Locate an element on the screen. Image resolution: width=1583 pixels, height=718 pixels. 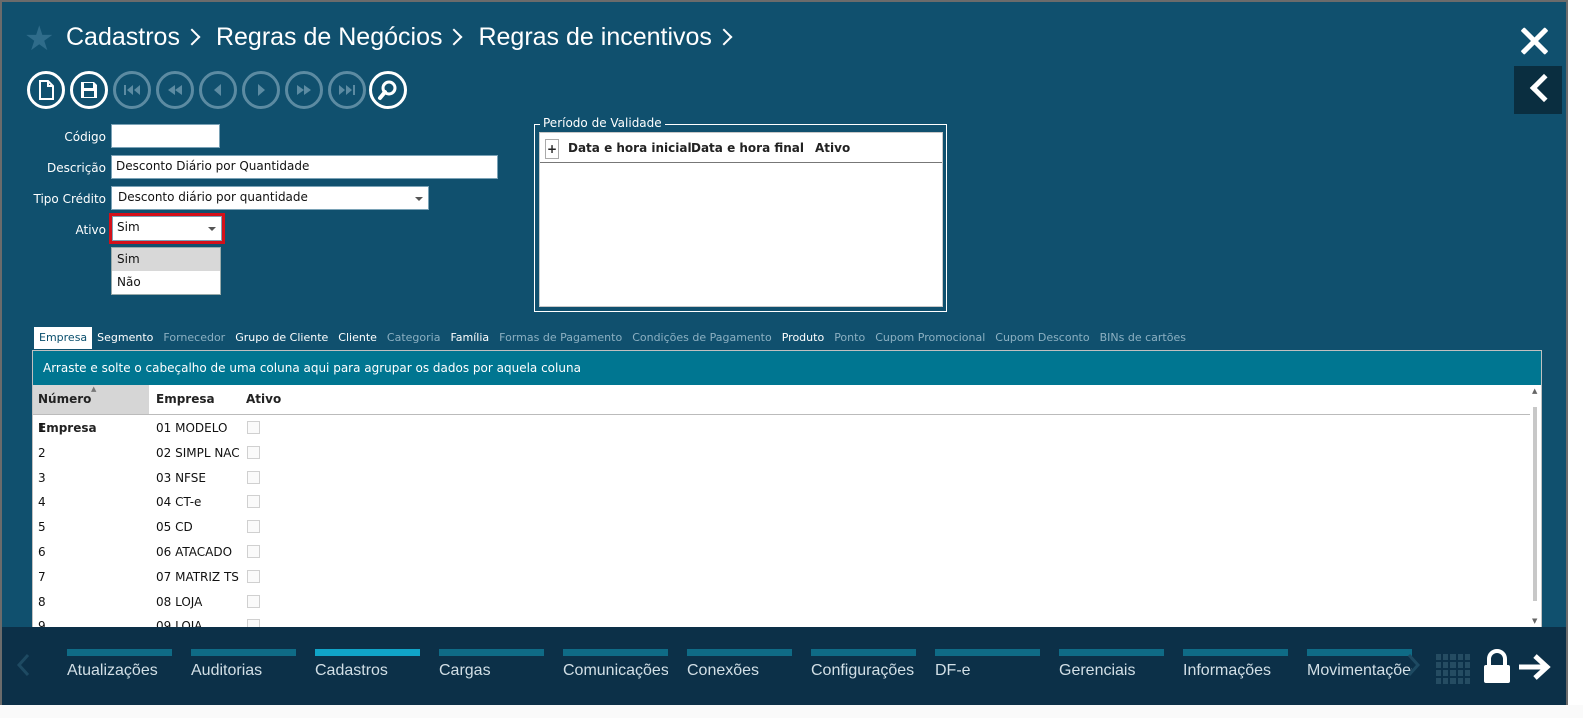
nav-item-conexoes: Conexões is located at coordinates (739, 664).